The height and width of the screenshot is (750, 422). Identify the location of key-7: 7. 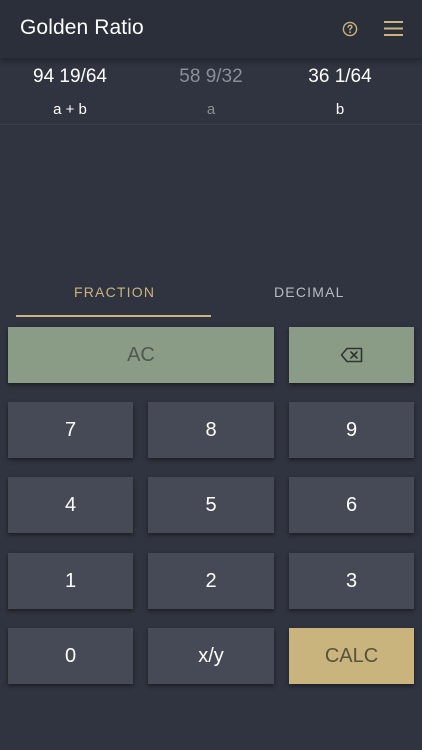
(70, 430).